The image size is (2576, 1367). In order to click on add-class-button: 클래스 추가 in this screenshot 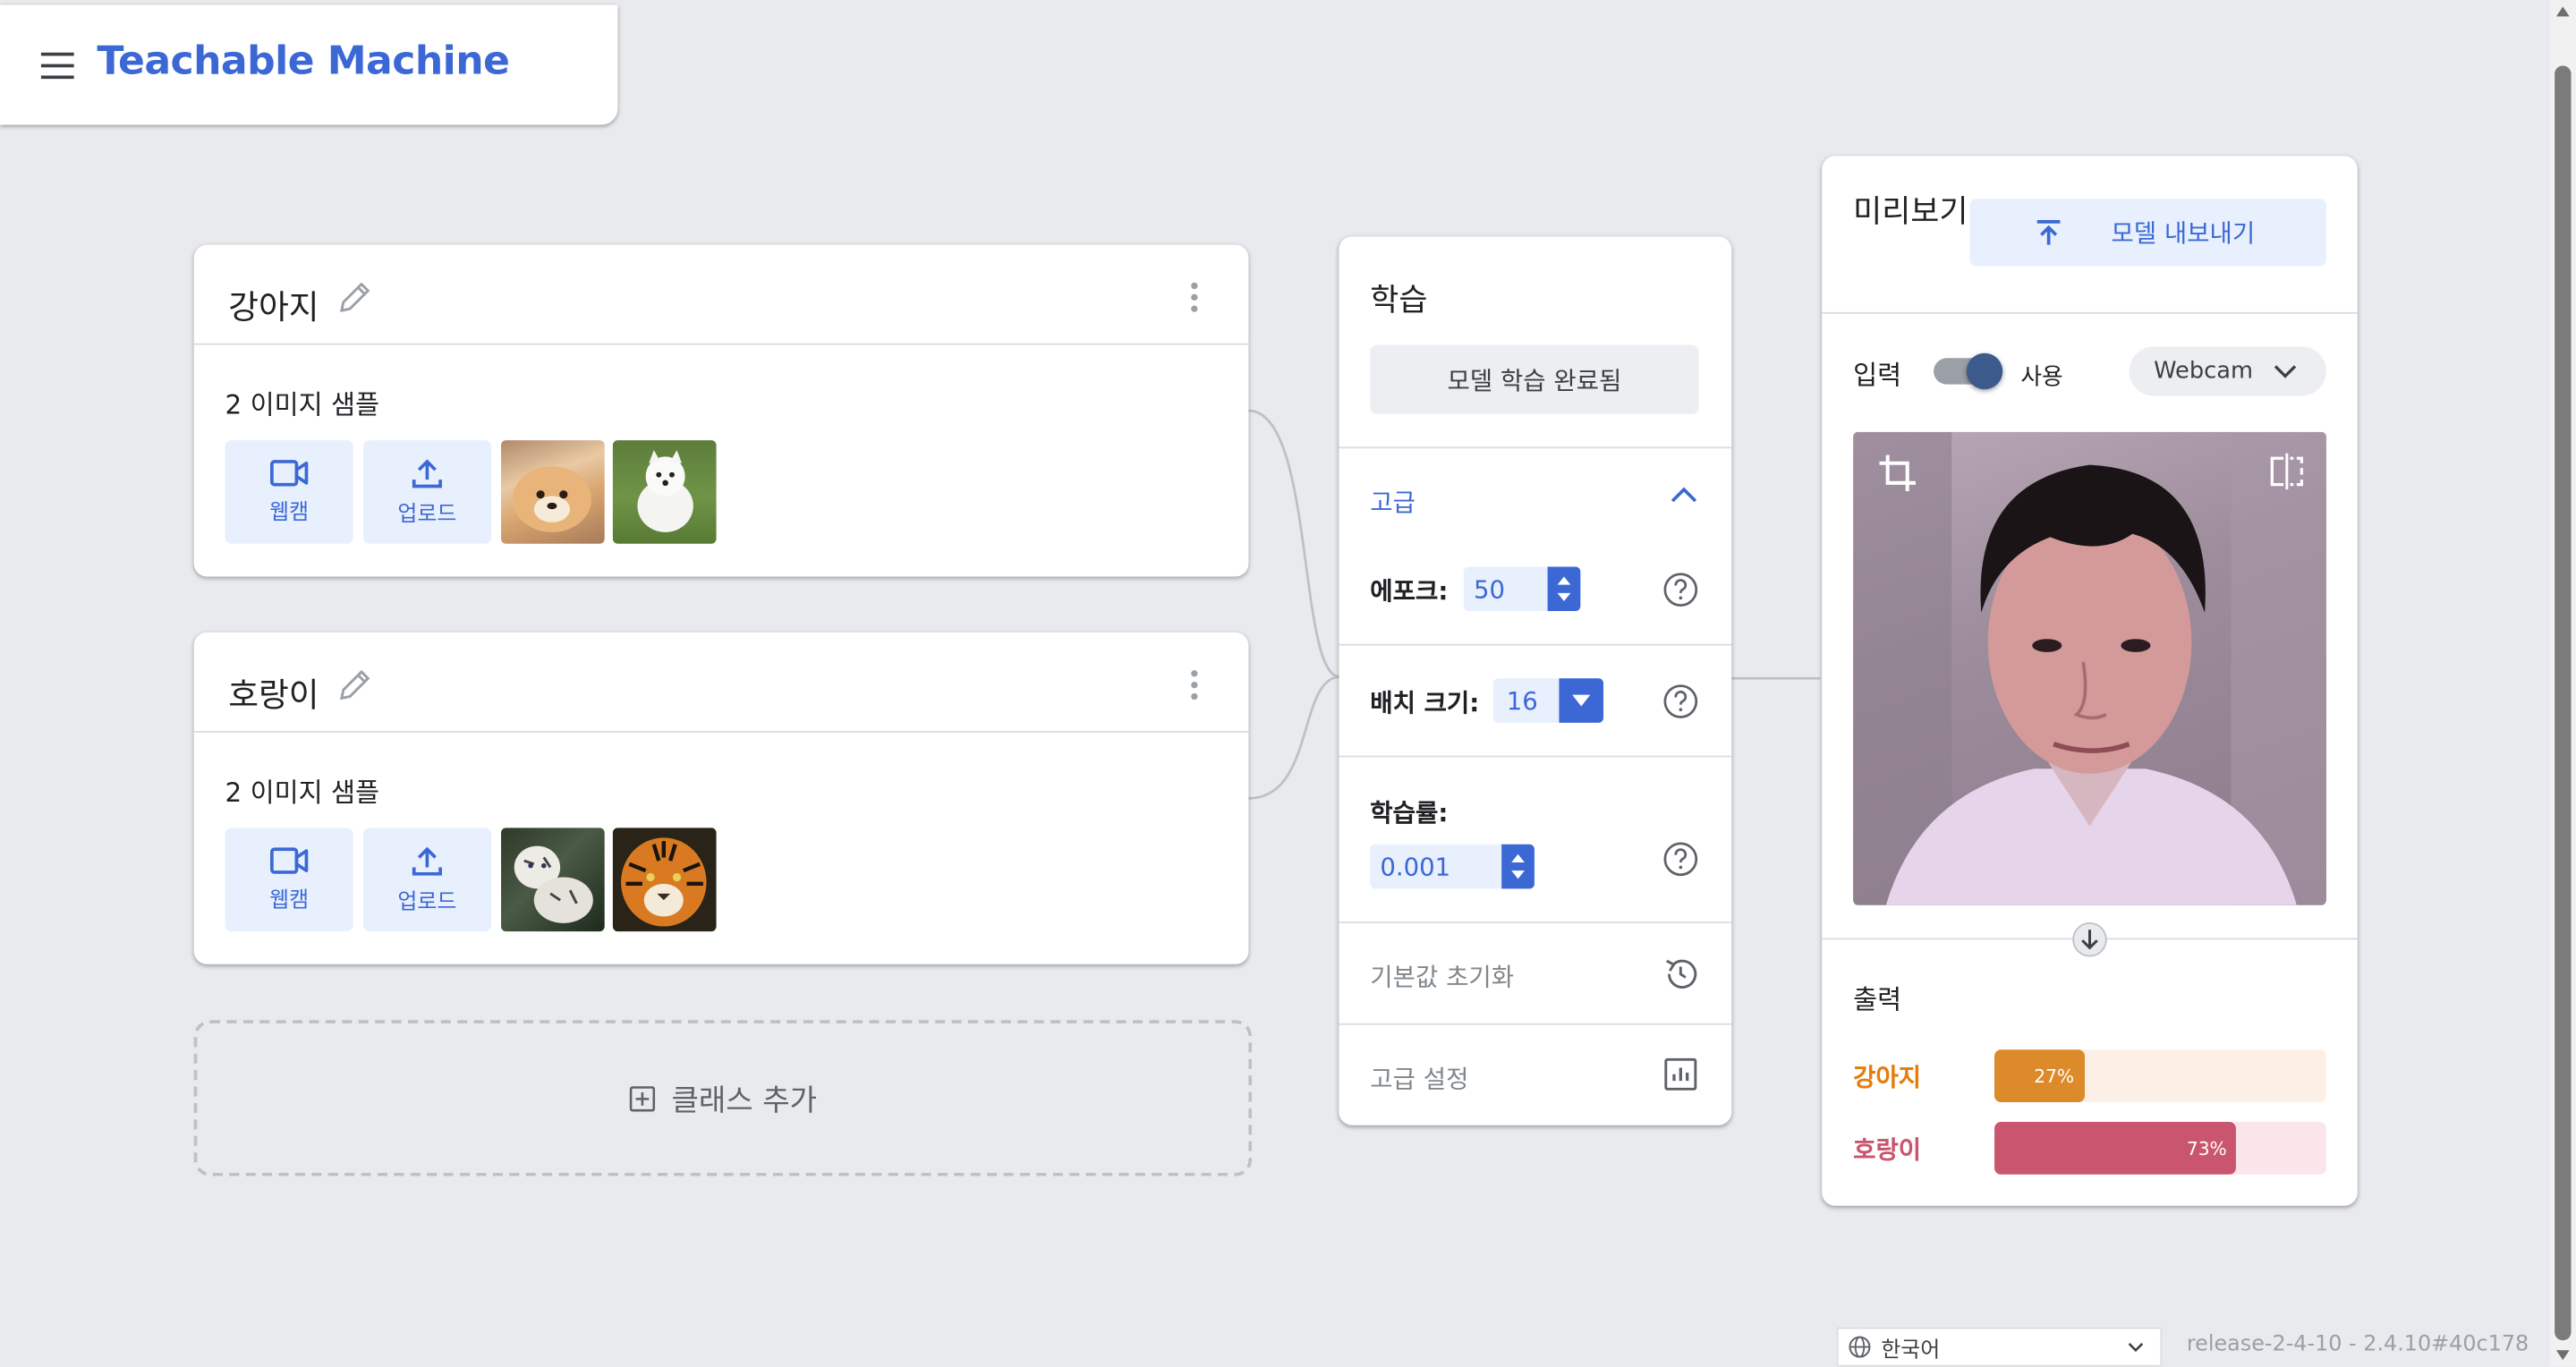, I will do `click(723, 1098)`.